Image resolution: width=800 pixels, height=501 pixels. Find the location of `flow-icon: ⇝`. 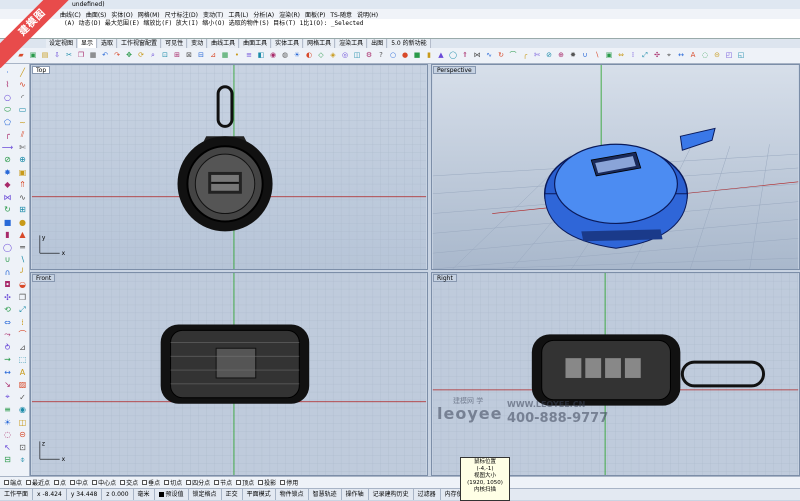

flow-icon: ⇝ is located at coordinates (7, 360).